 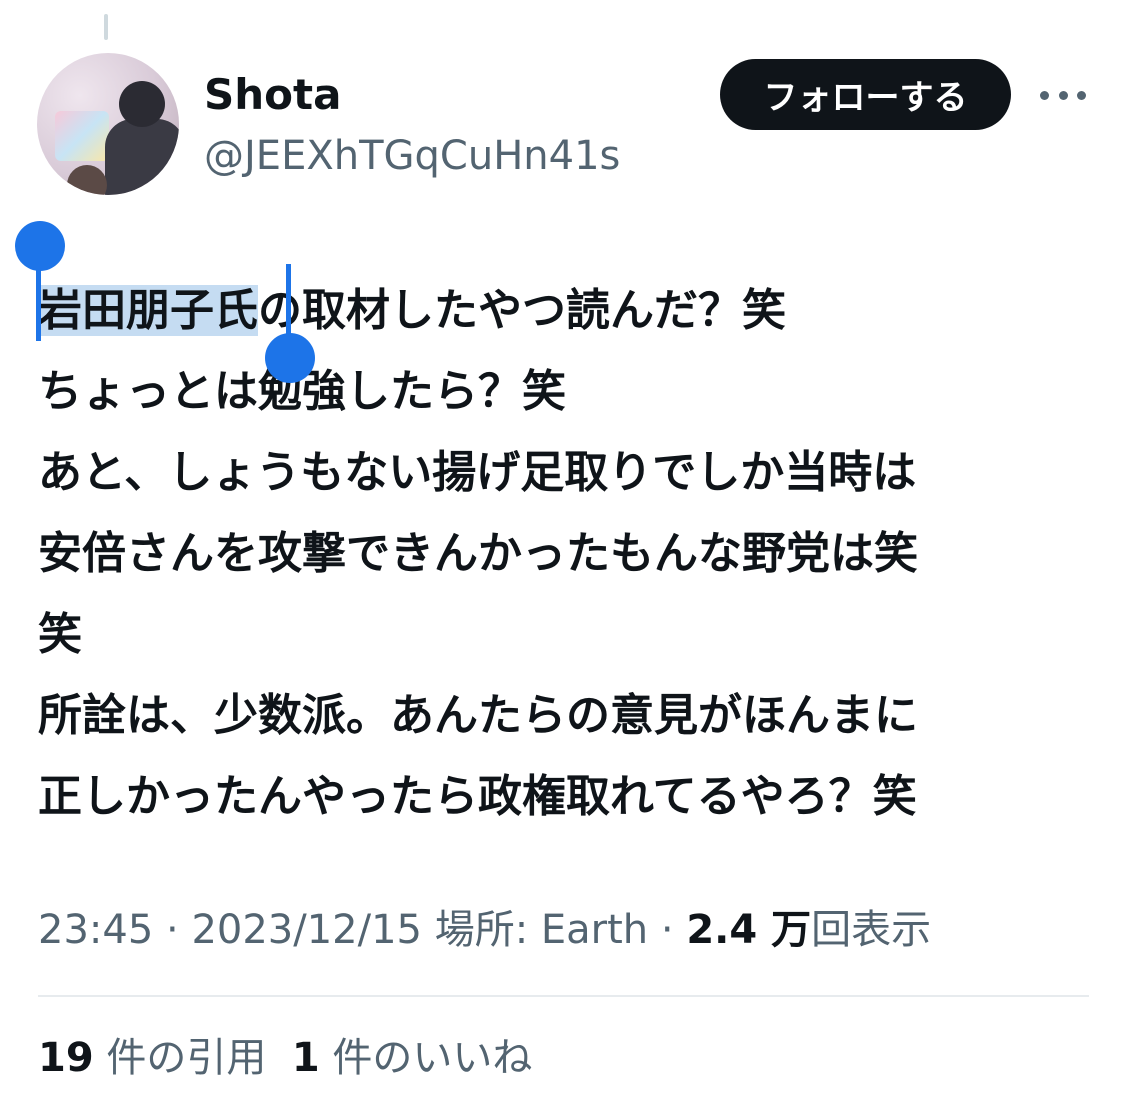 What do you see at coordinates (478, 553) in the screenshot?
I see `tweet-line: 安倍さんを攻撃できんかったもんな野党は笑` at bounding box center [478, 553].